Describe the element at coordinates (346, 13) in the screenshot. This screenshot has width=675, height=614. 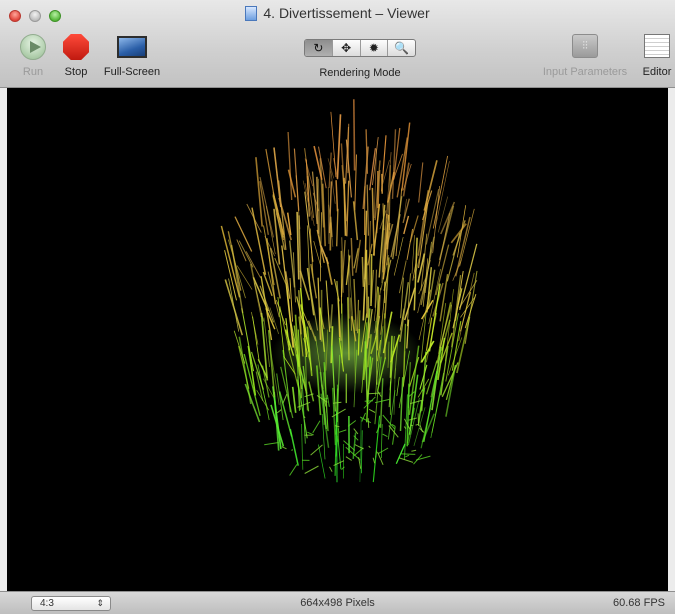
I see `window-title: 4. Divertissement – Viewer` at that location.